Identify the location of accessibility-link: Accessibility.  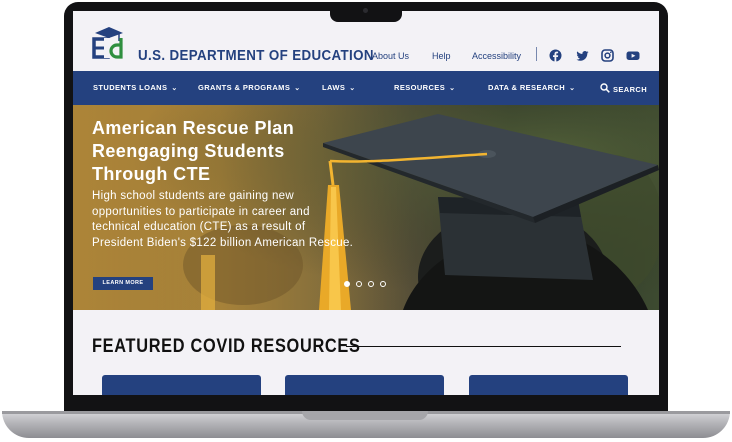
(496, 56).